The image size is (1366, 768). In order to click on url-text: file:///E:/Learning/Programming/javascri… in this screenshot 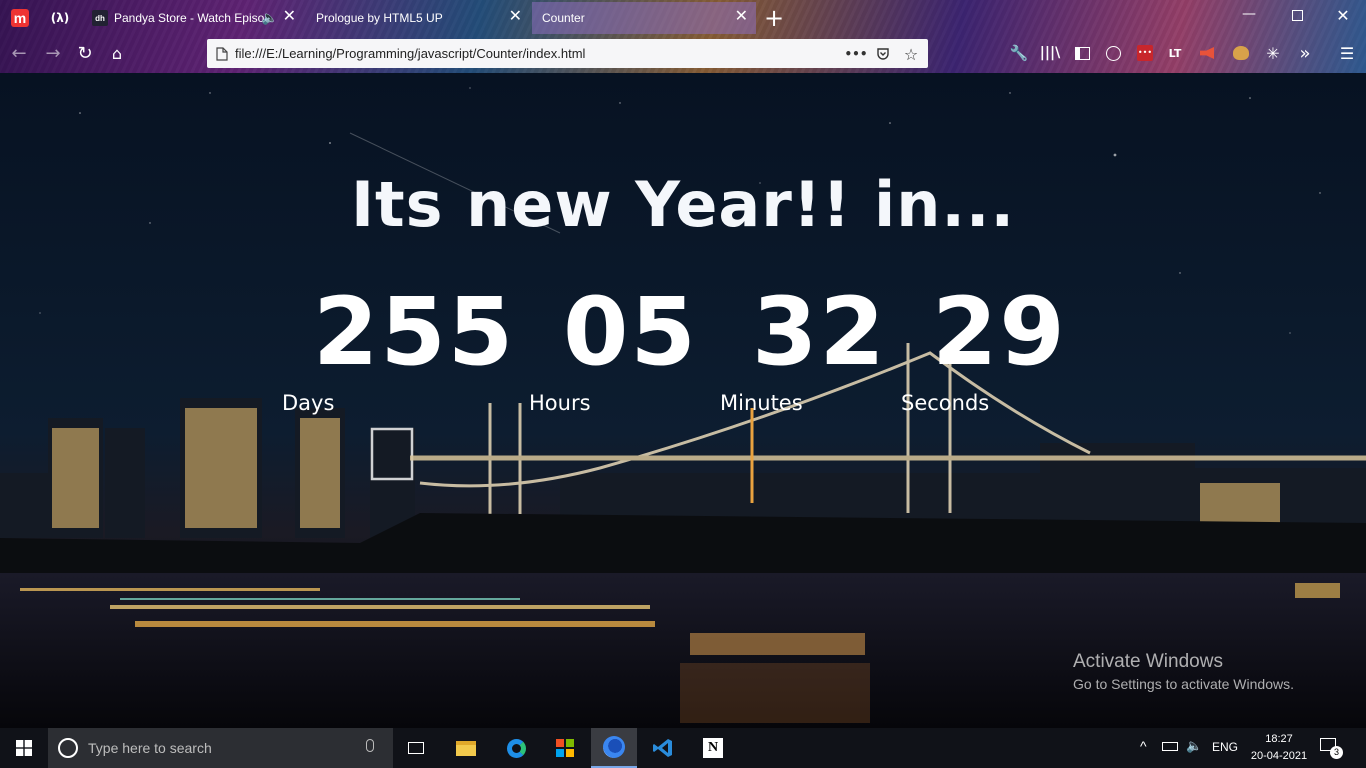, I will do `click(410, 53)`.